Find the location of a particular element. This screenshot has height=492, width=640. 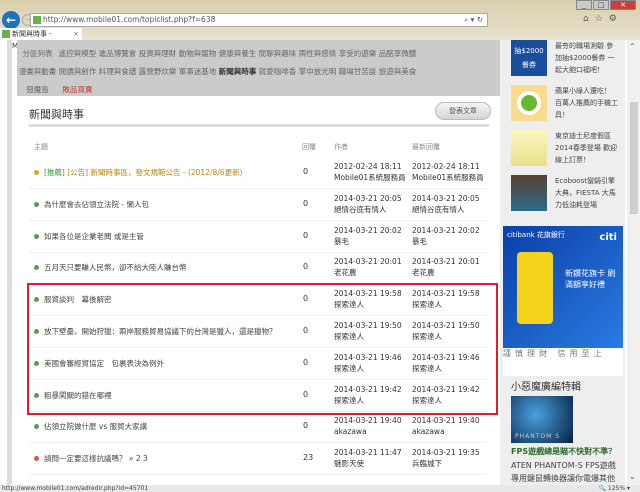

scrollbar-thumb is located at coordinates (634, 158).